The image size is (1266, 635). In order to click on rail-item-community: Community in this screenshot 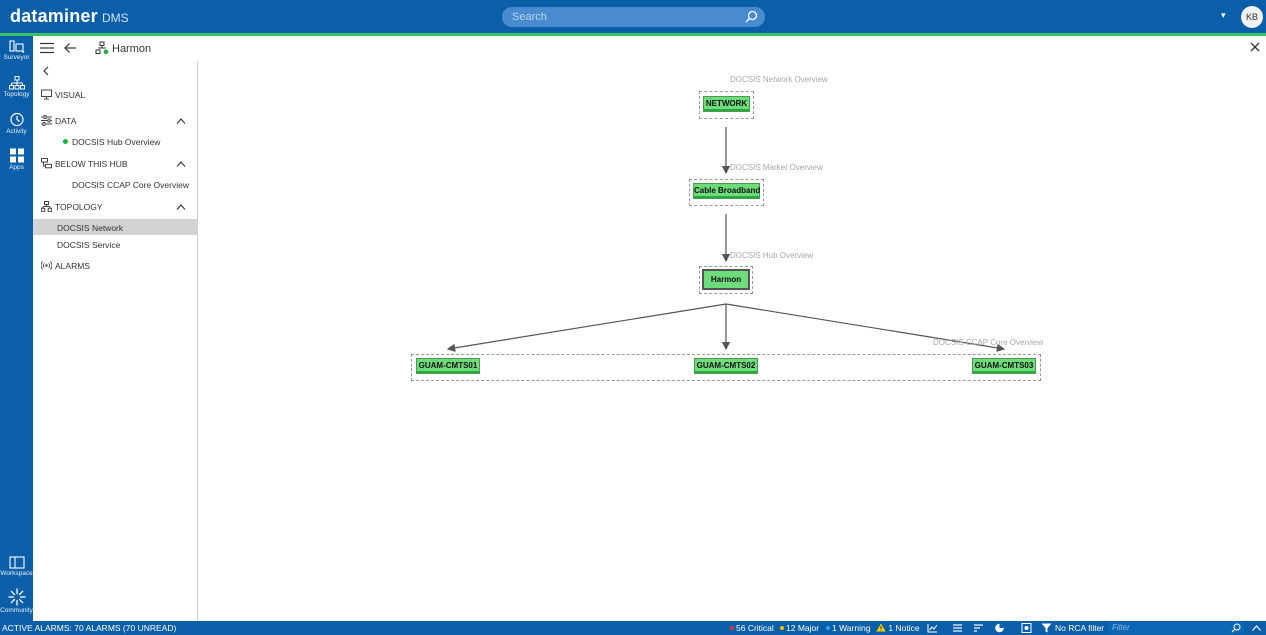, I will do `click(16, 601)`.